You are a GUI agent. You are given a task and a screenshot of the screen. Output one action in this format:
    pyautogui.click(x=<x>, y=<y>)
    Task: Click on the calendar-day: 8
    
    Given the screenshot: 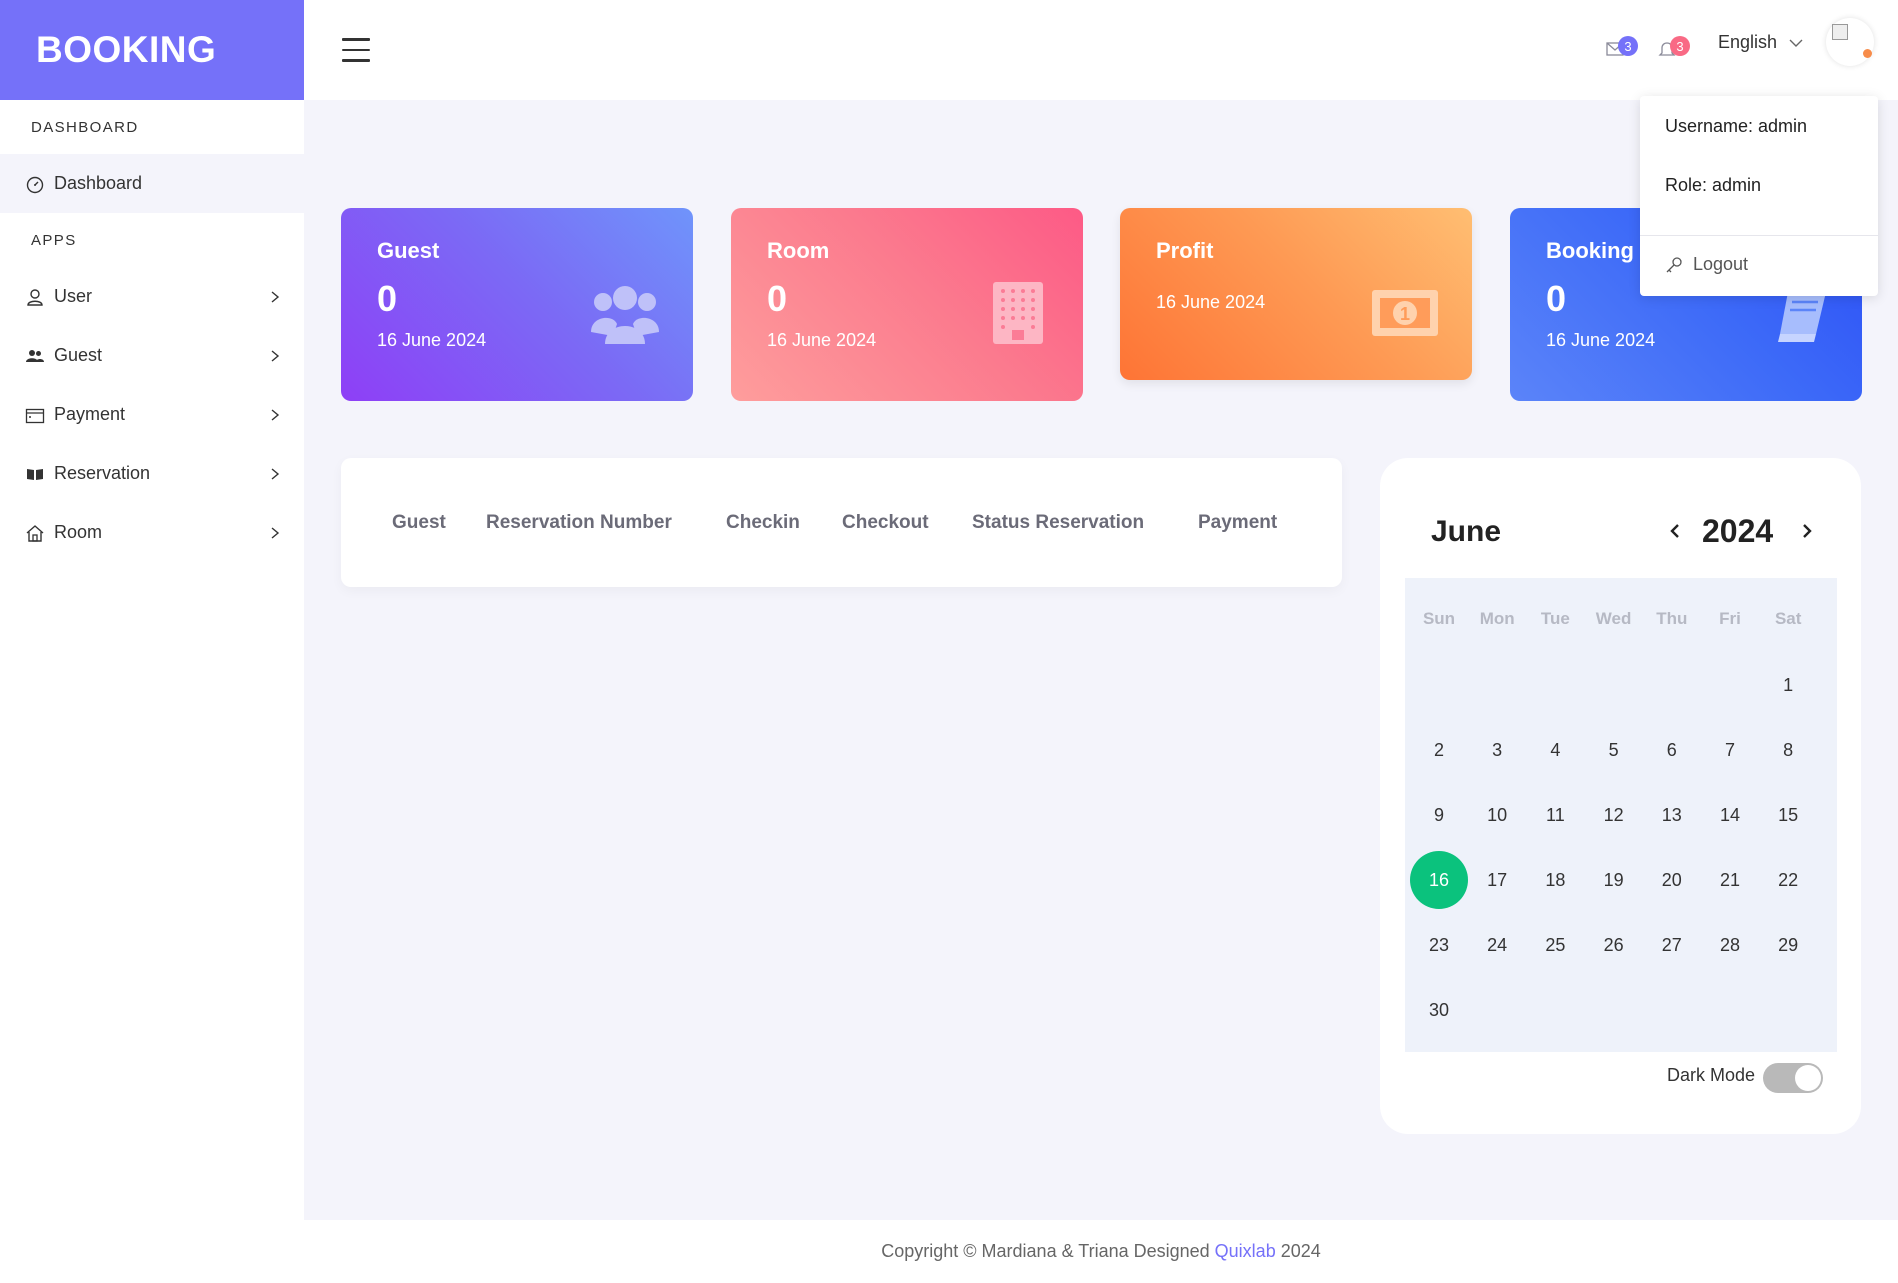 What is the action you would take?
    pyautogui.click(x=1788, y=750)
    